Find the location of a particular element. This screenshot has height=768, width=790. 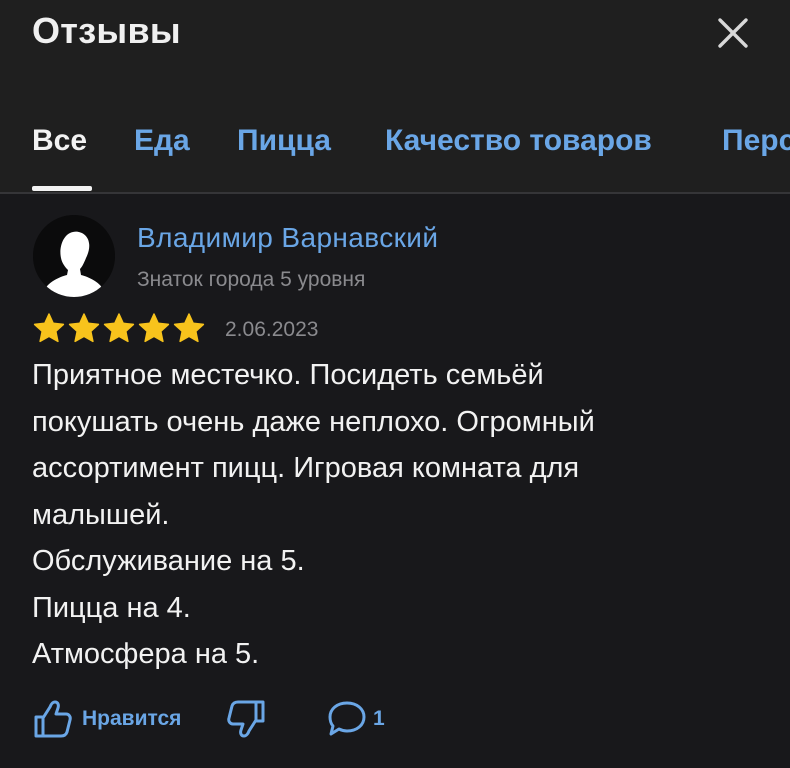

review-text-line: малышей. is located at coordinates (101, 514).